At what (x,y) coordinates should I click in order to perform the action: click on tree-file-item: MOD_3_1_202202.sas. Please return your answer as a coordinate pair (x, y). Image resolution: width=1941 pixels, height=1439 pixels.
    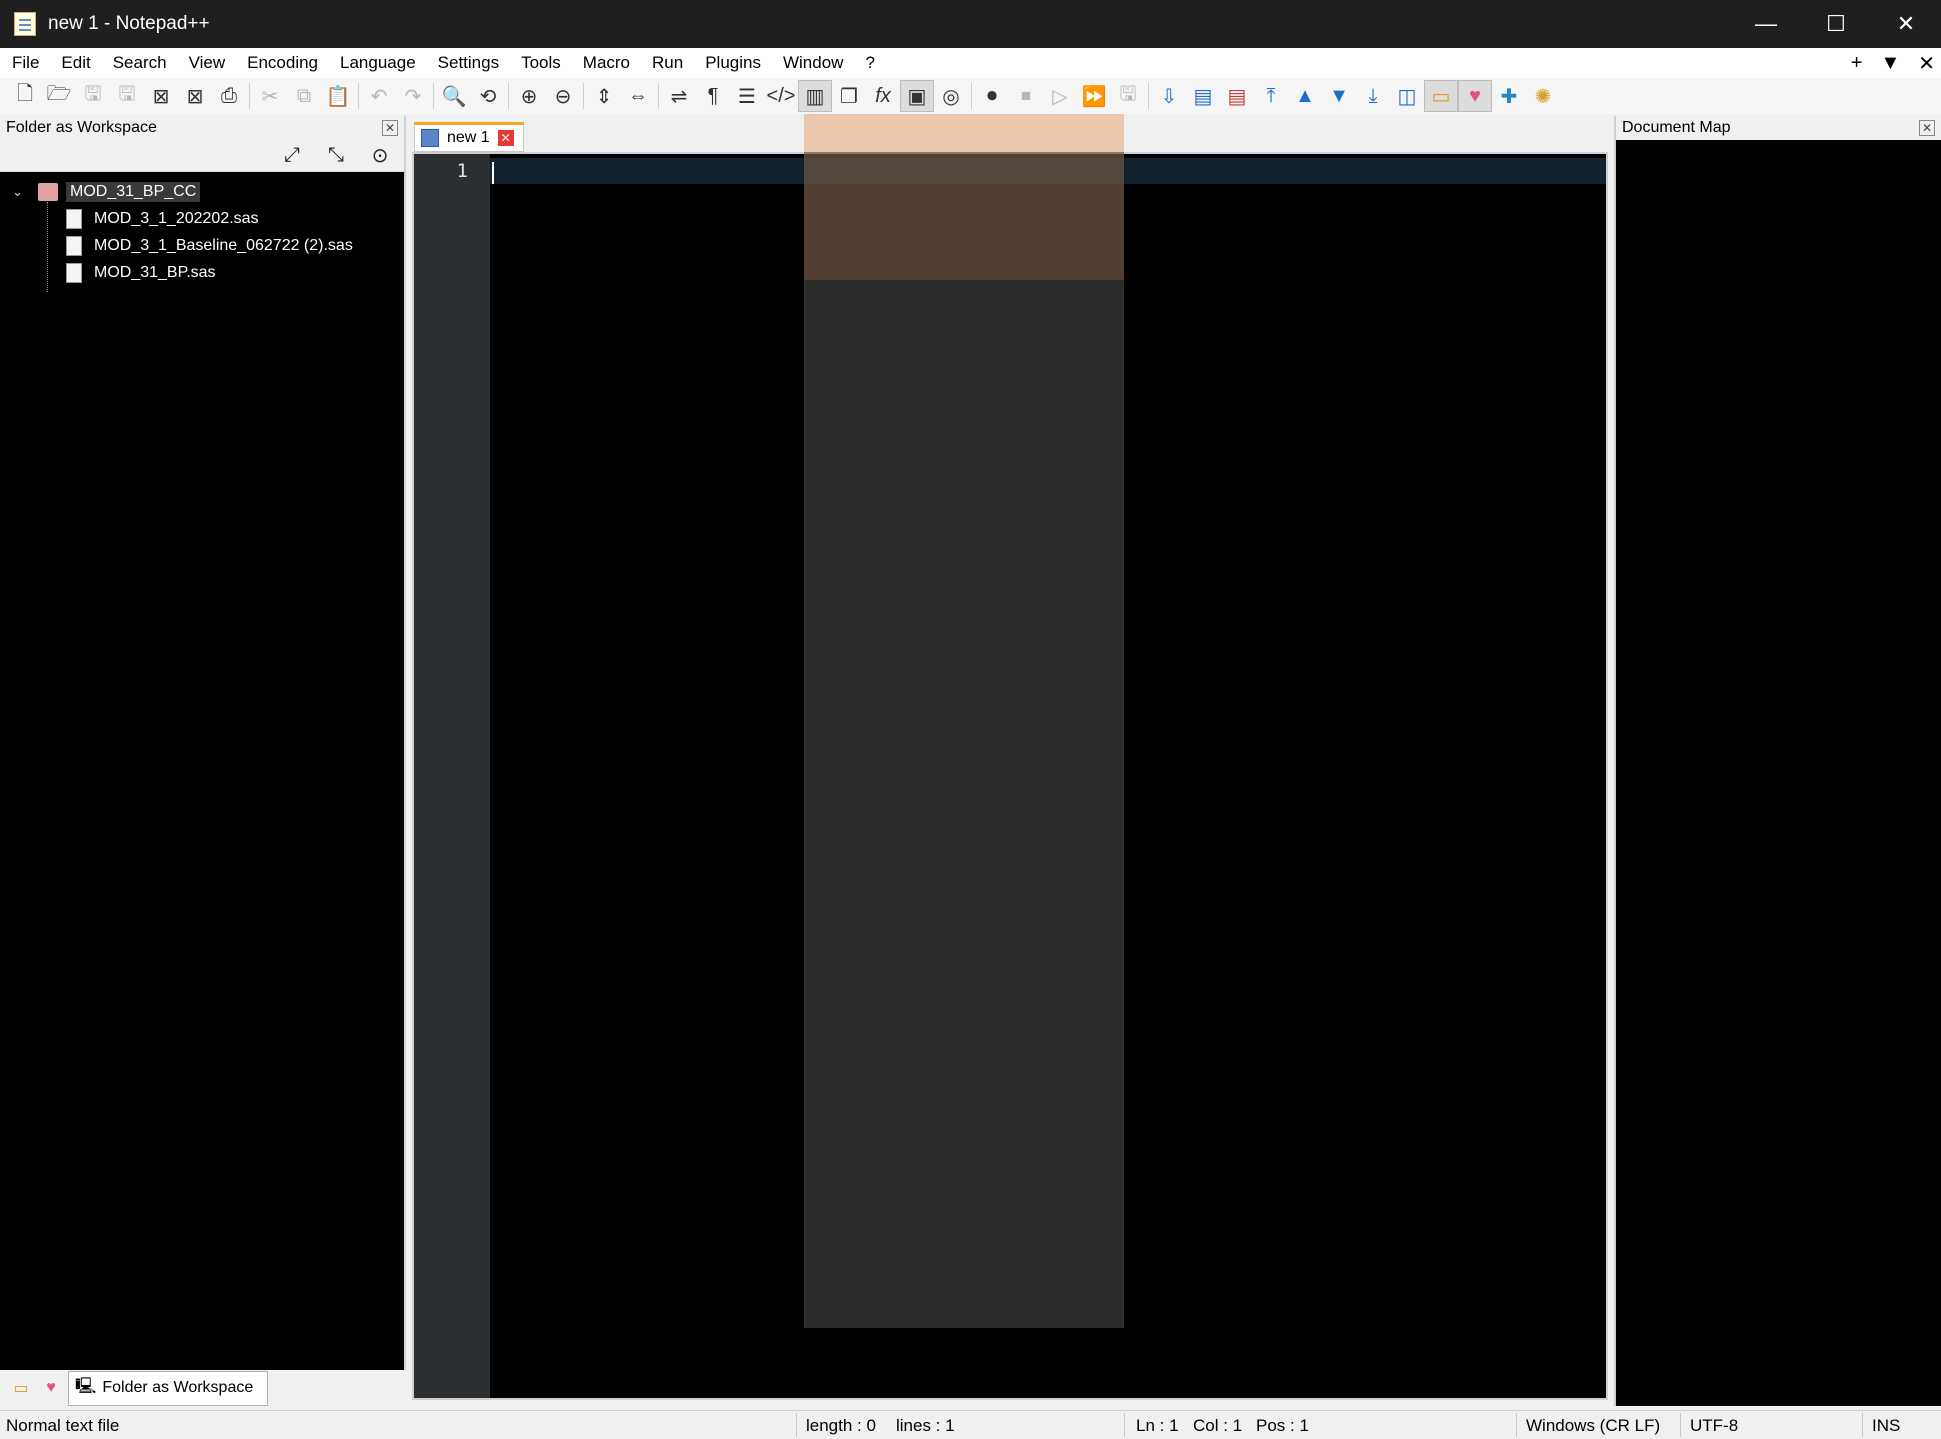
    Looking at the image, I should click on (202, 218).